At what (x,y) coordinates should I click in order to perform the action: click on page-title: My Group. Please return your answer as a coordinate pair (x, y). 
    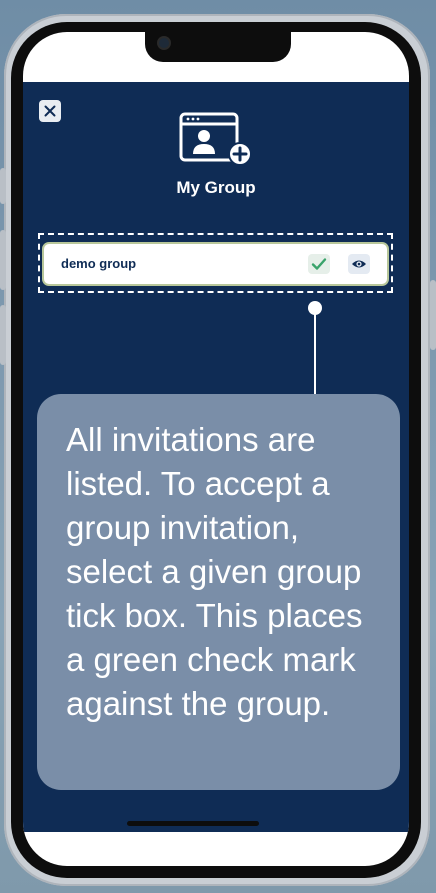
    Looking at the image, I should click on (216, 187).